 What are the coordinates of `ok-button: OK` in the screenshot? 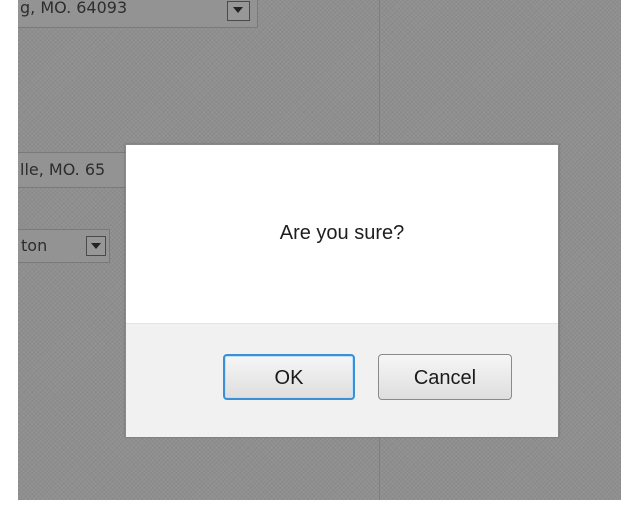 It's located at (289, 377).